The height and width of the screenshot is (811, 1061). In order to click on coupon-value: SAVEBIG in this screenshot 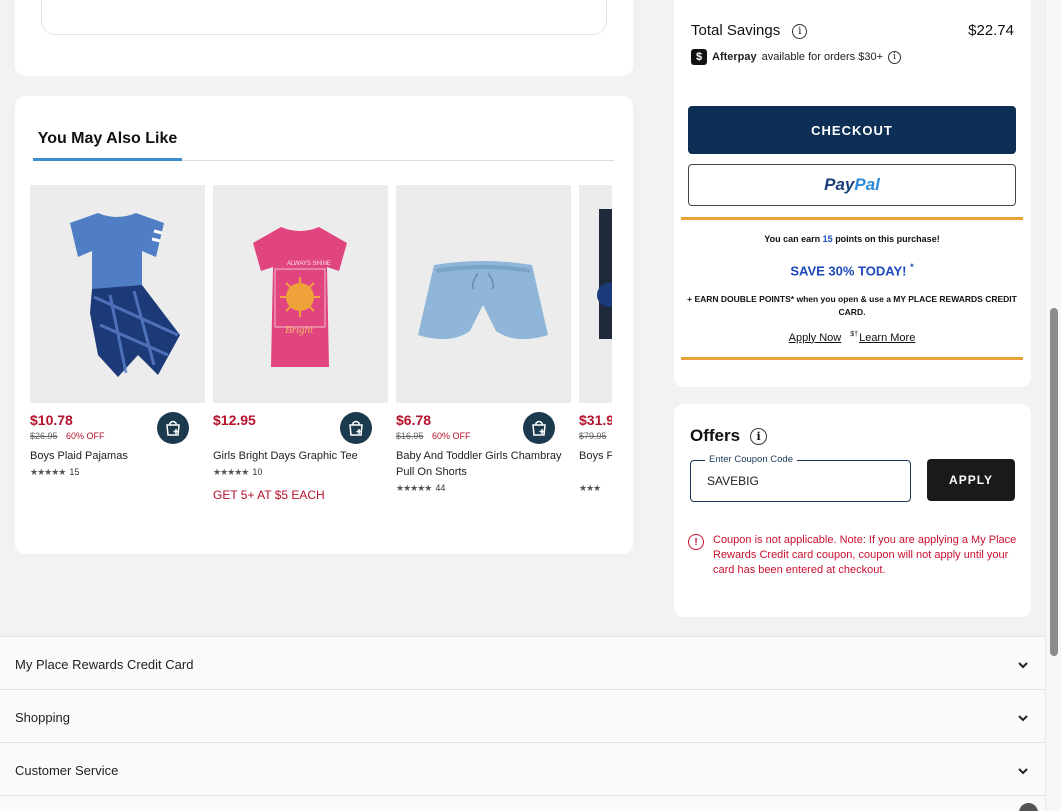, I will do `click(733, 481)`.